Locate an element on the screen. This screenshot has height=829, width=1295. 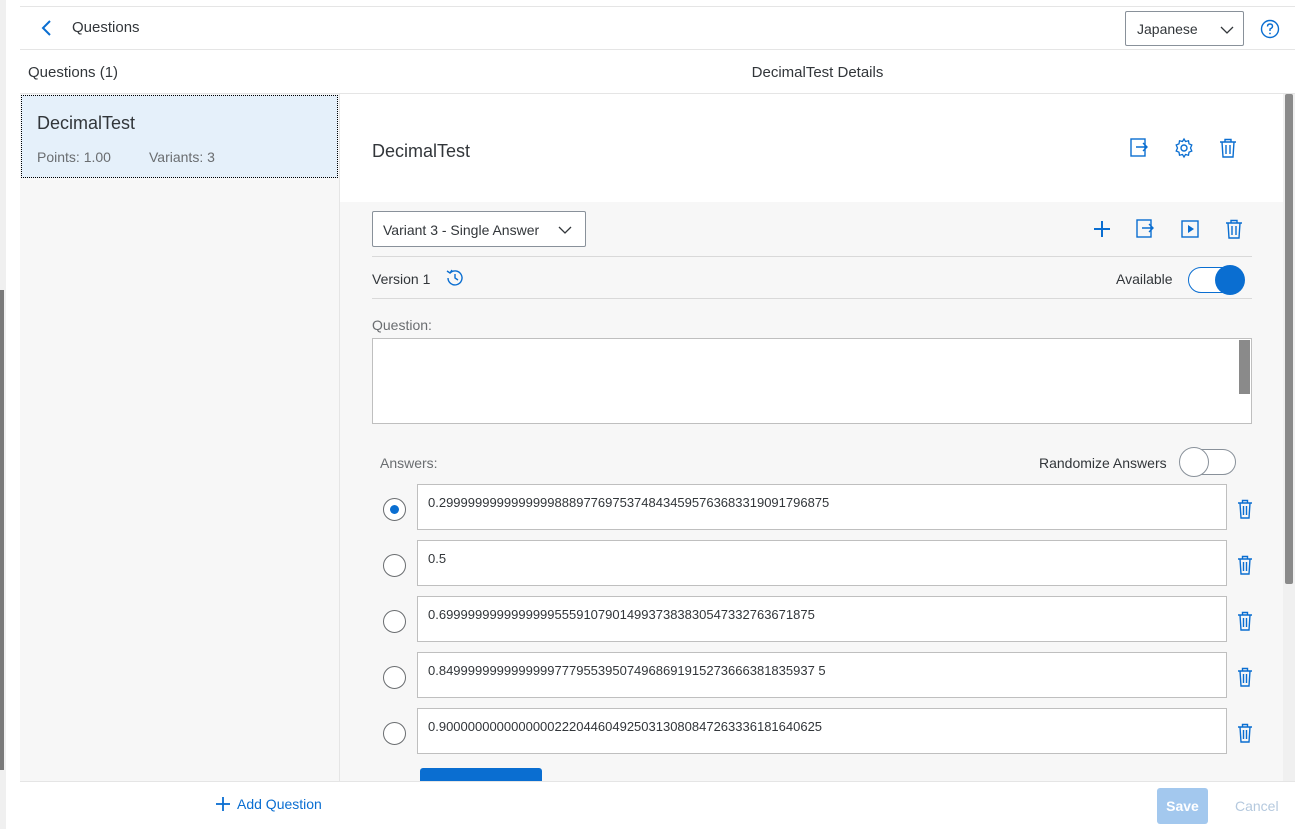
answer-input: 0.5 is located at coordinates (822, 563).